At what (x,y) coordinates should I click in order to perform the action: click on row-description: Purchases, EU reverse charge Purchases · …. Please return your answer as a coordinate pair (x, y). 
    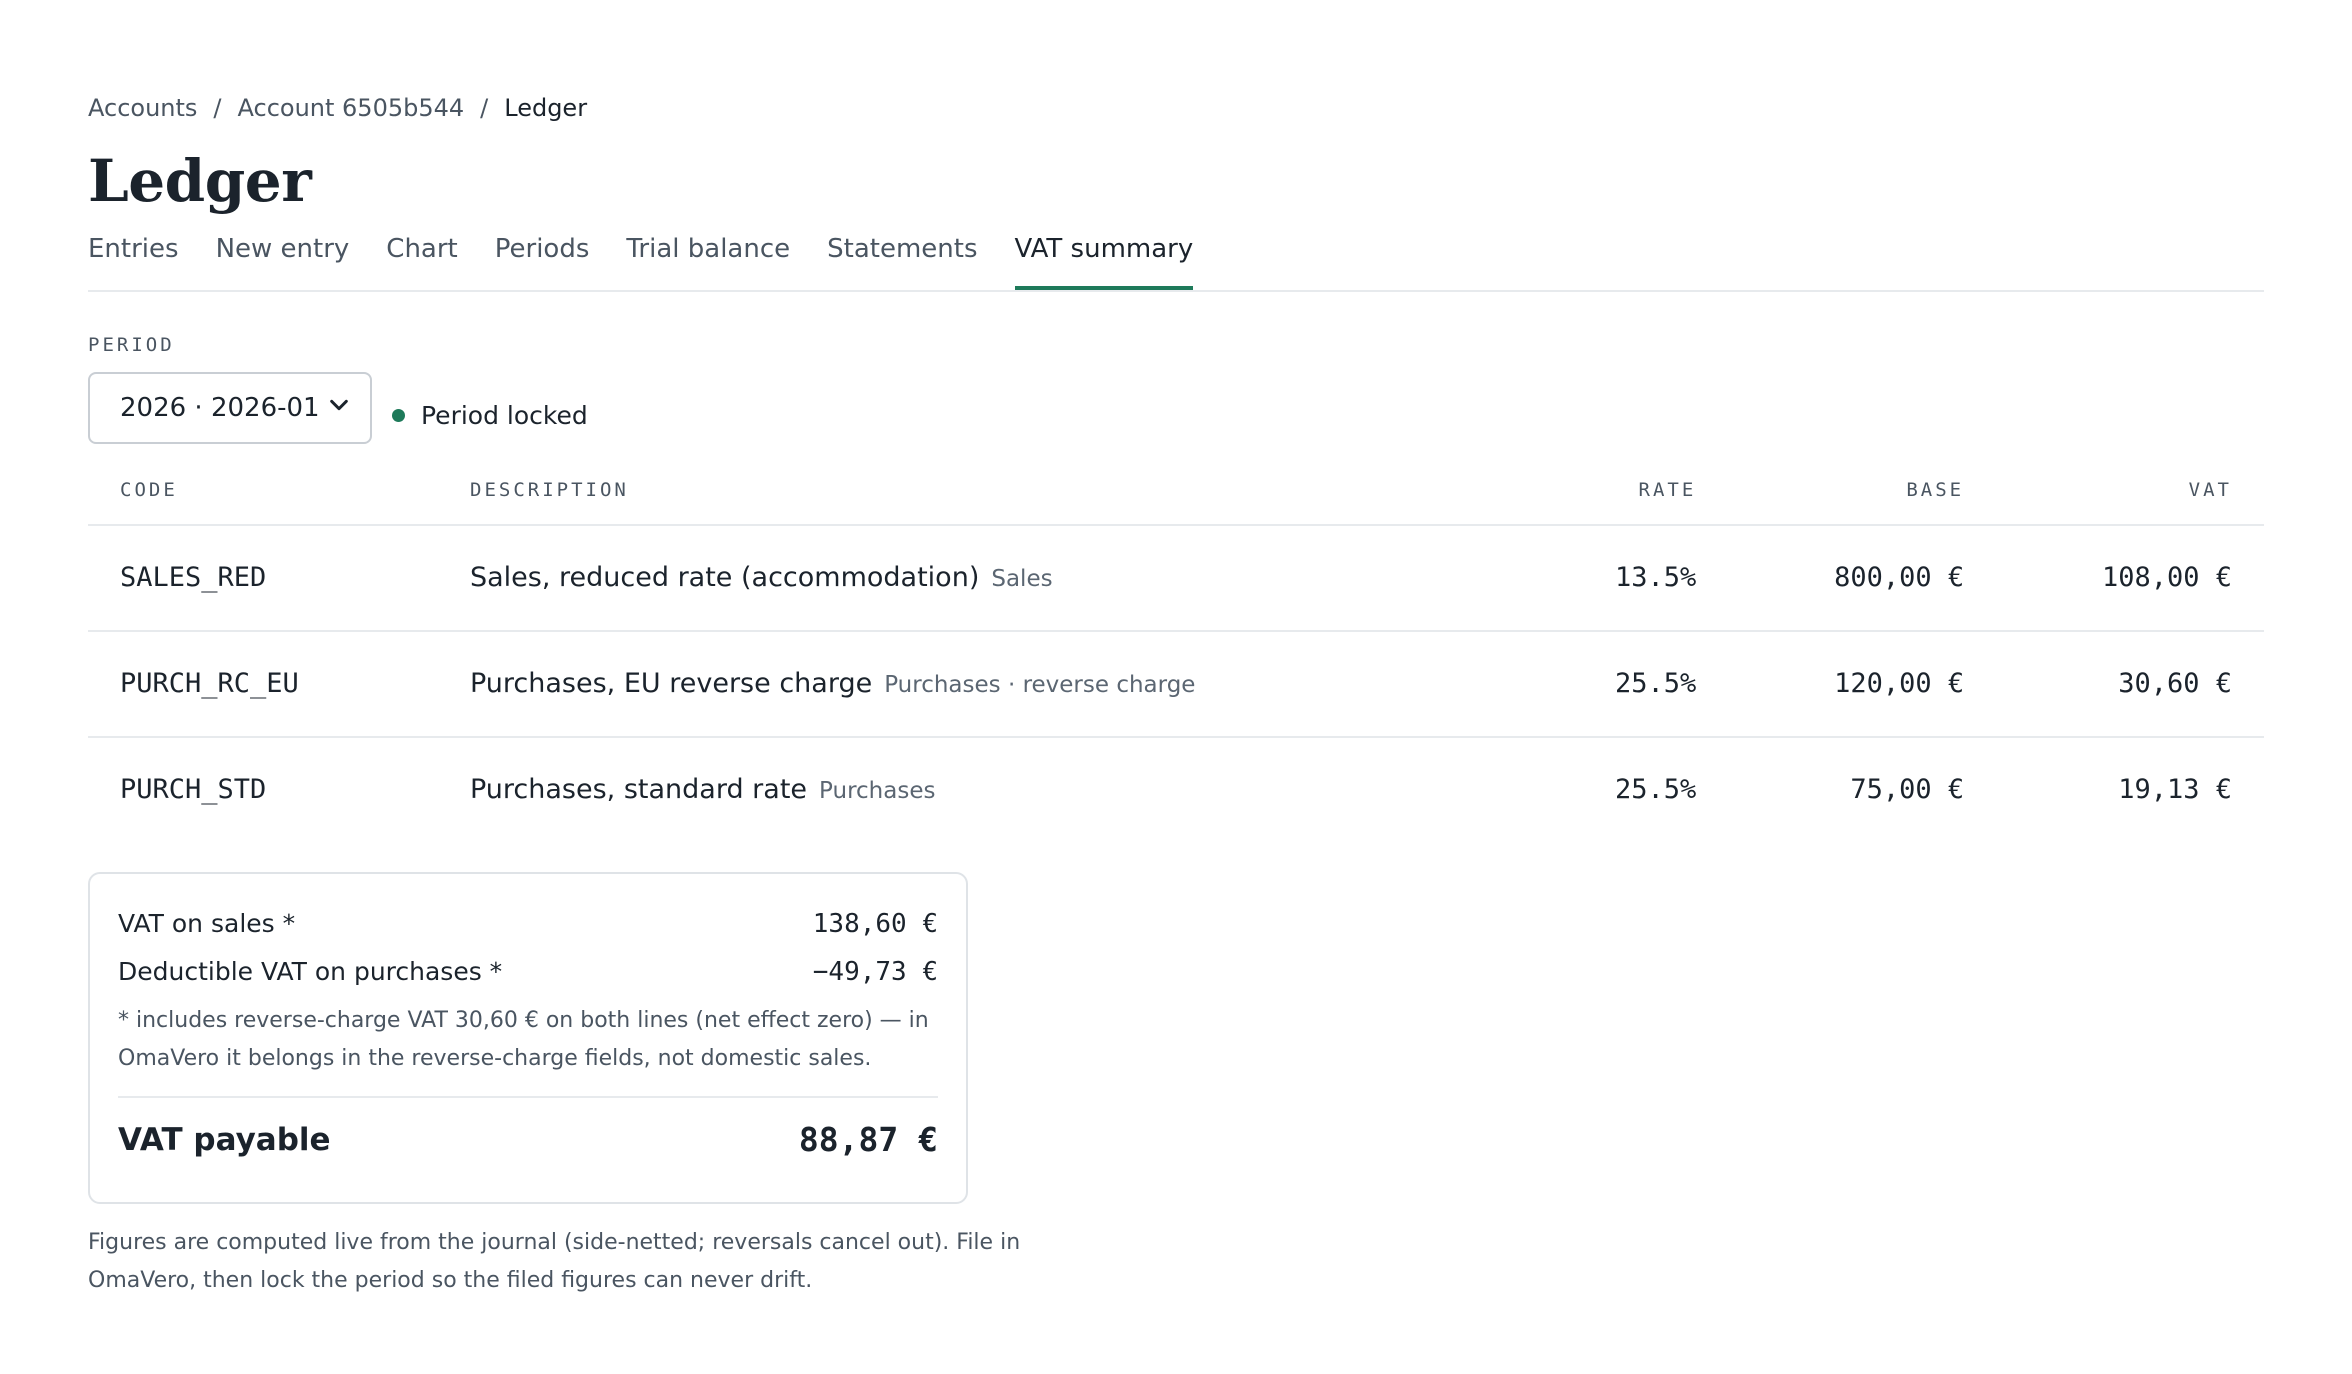
    Looking at the image, I should click on (983, 684).